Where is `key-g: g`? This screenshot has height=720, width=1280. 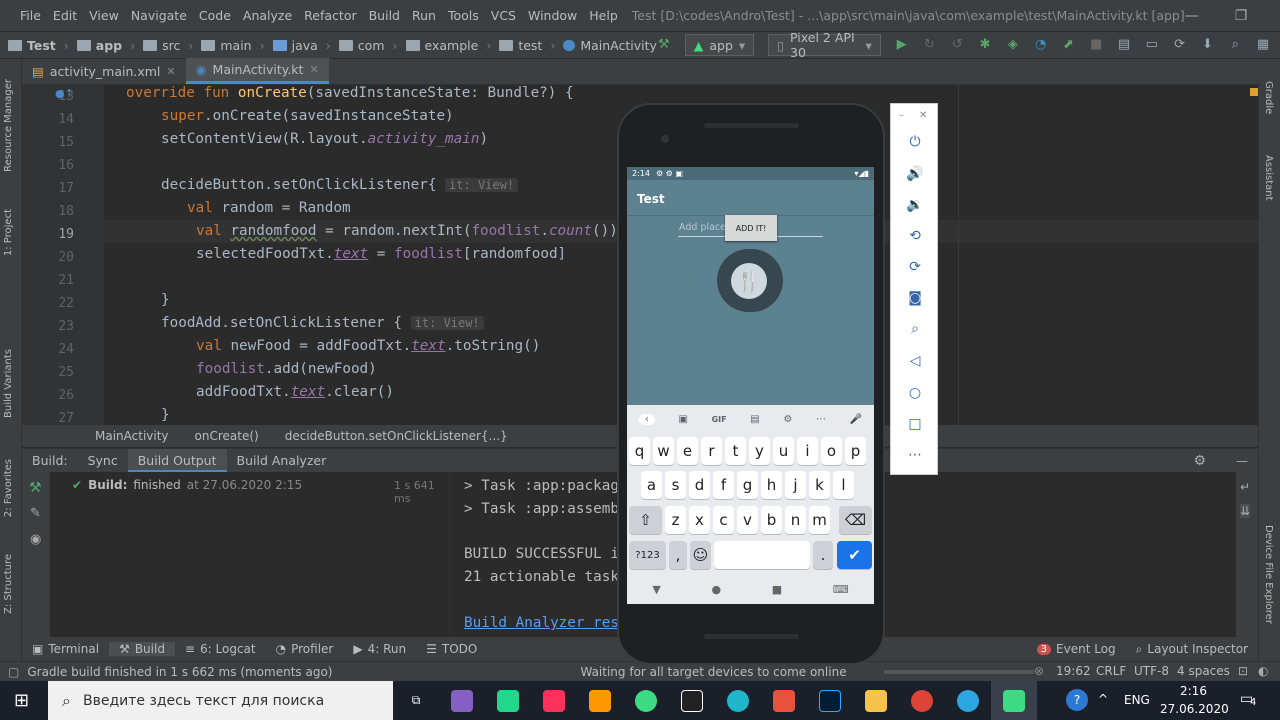 key-g: g is located at coordinates (747, 485).